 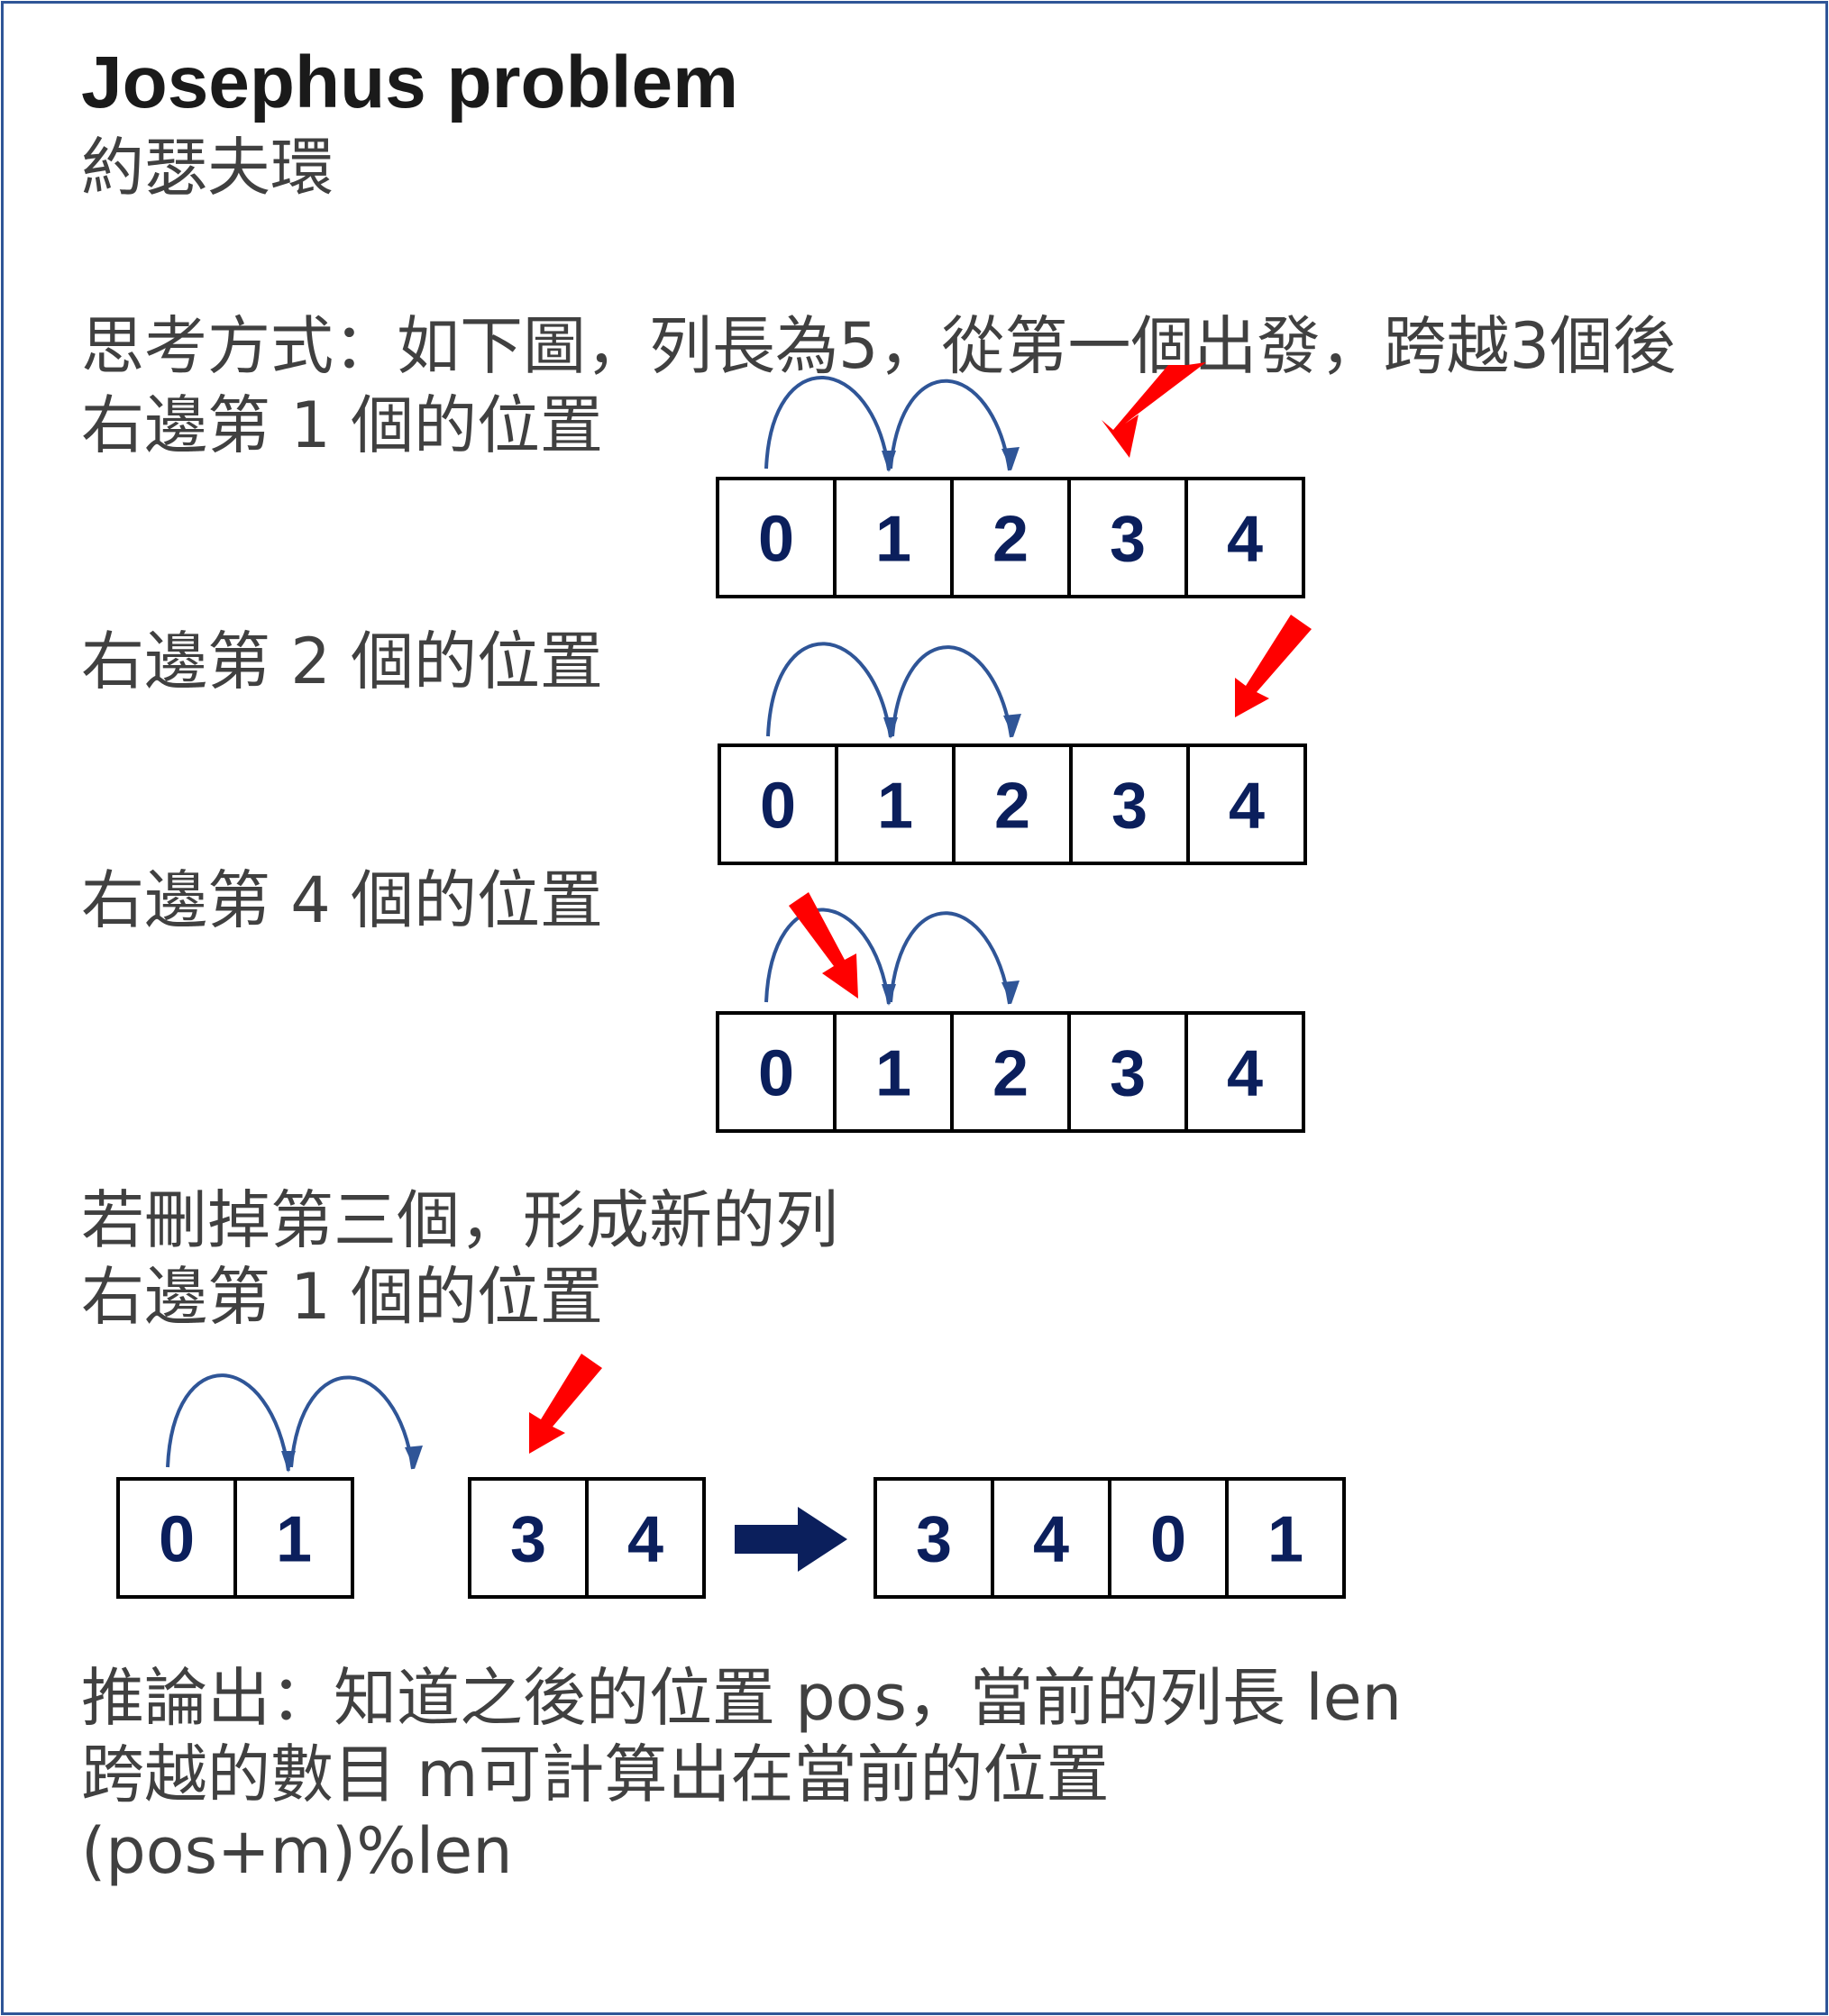 I want to click on middle-cell-group: 34, so click(x=587, y=1538).